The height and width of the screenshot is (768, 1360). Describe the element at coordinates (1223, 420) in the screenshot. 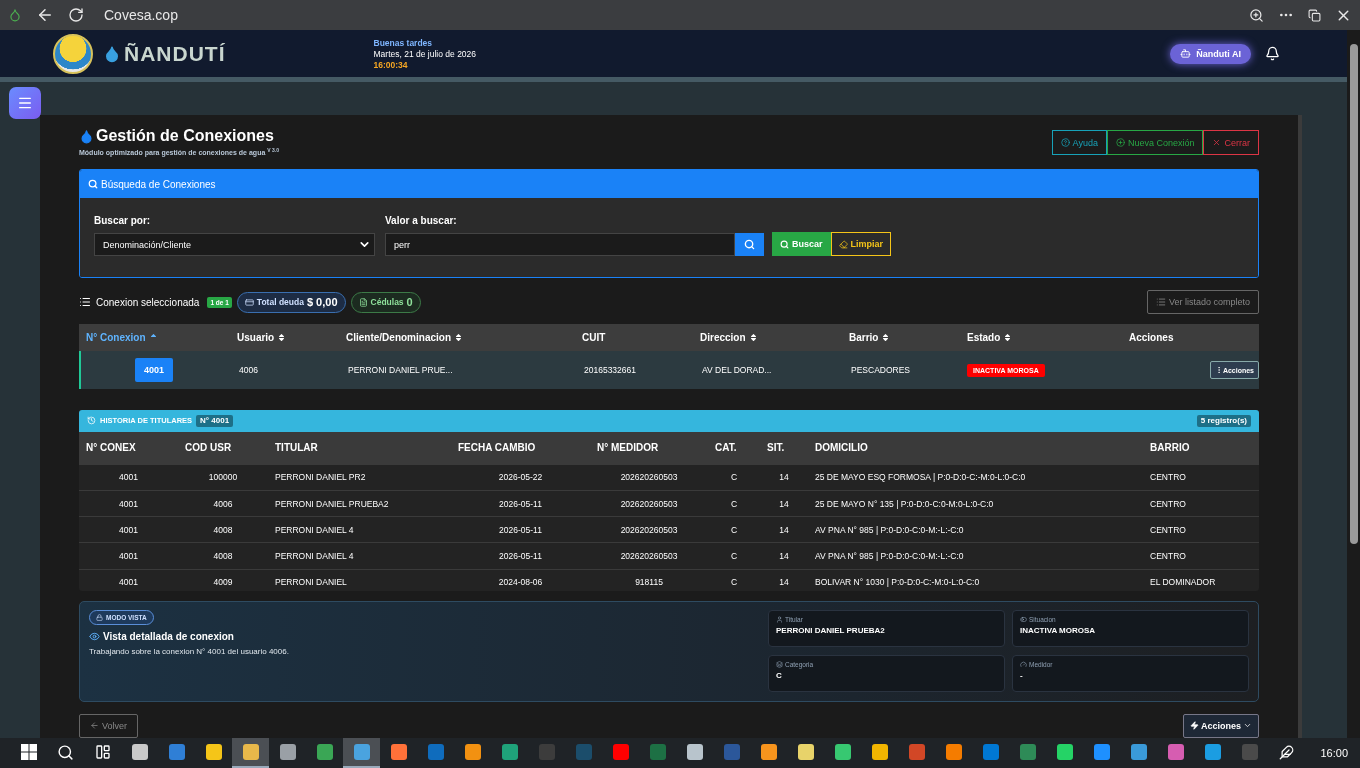

I see `records-count-badge: 5 registro(s)` at that location.